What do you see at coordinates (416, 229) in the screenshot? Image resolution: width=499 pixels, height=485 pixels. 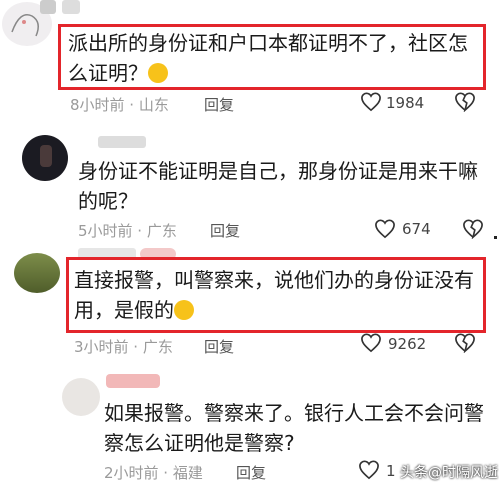 I see `like-count: 674` at bounding box center [416, 229].